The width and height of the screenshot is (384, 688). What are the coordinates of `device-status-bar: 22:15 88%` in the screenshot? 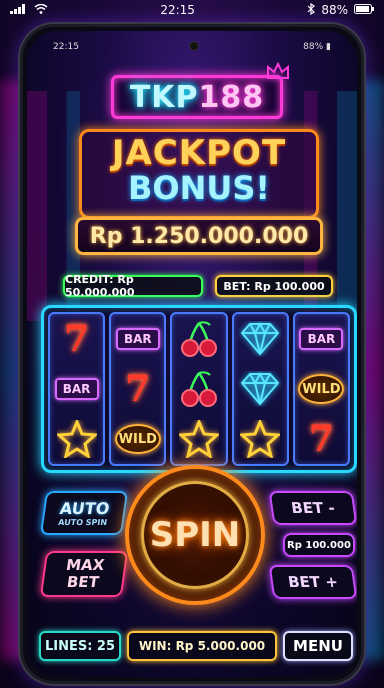 It's located at (192, 10).